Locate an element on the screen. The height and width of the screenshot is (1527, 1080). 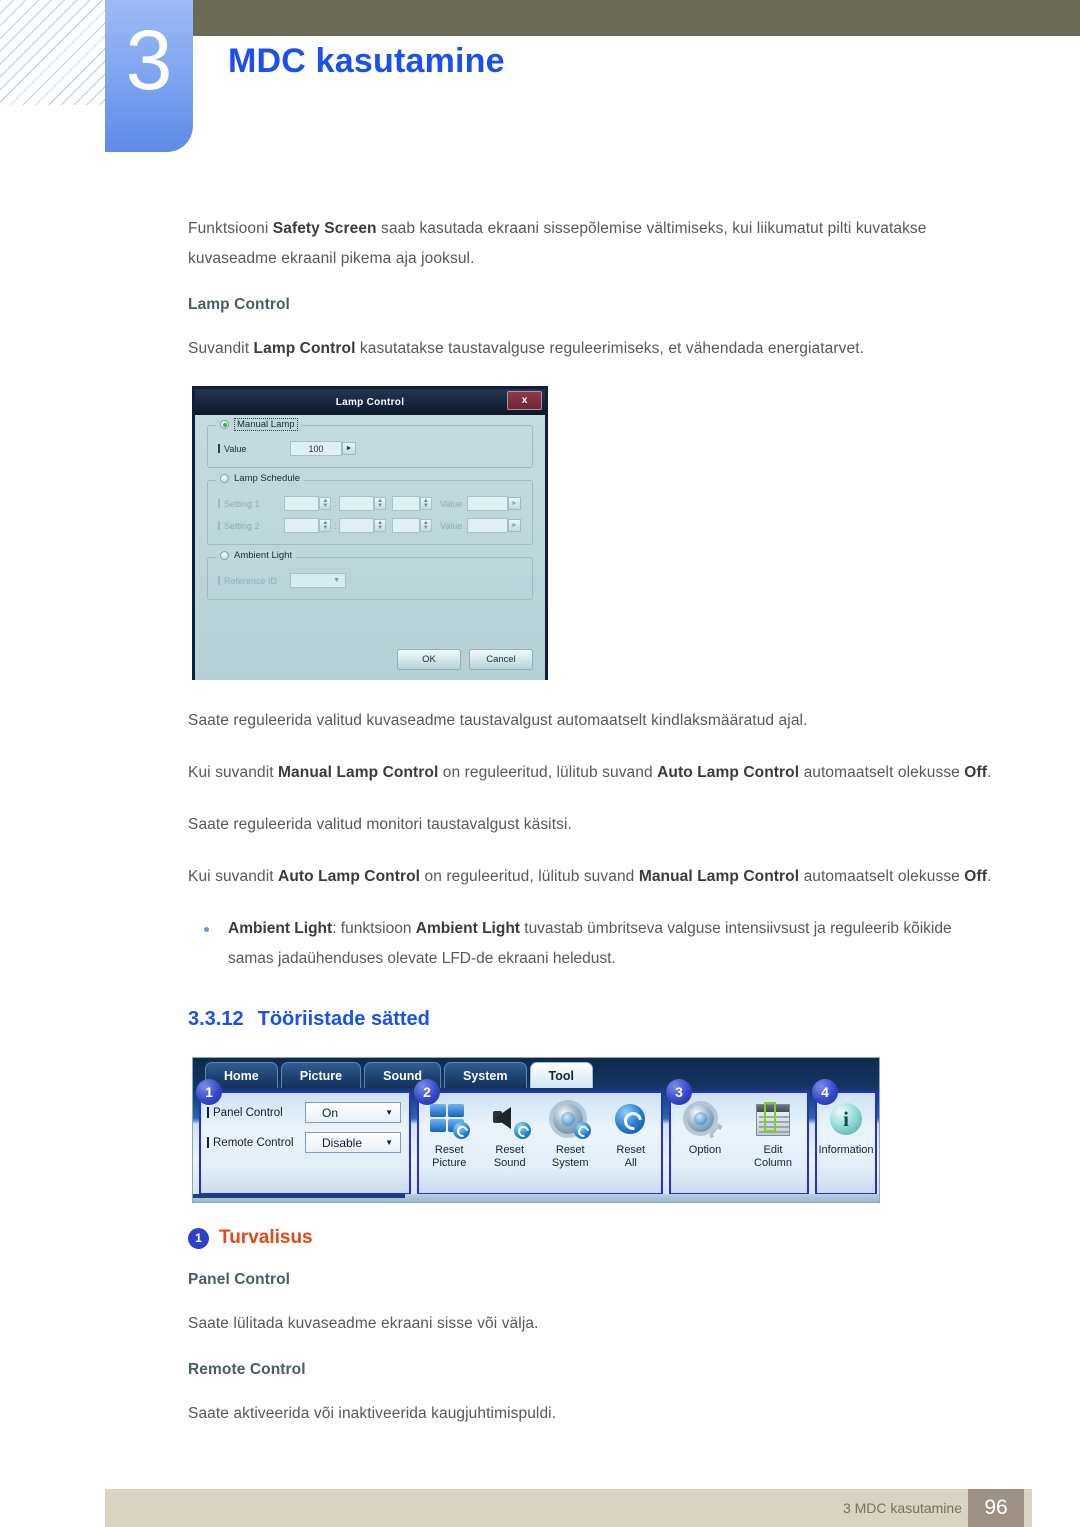
manual-lamp-option: Manual Lamp is located at coordinates (259, 424).